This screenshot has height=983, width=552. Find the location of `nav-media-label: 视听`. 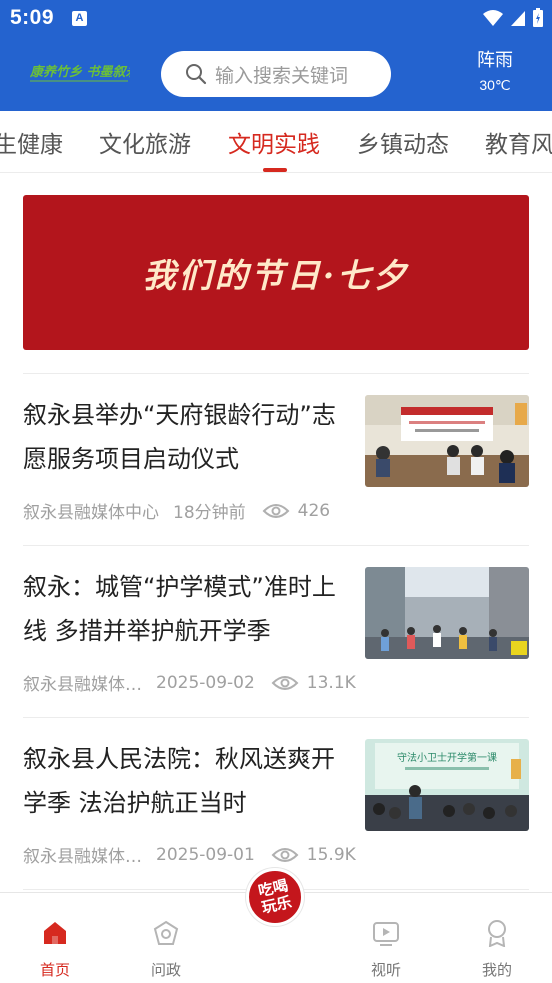

nav-media-label: 视听 is located at coordinates (385, 970).